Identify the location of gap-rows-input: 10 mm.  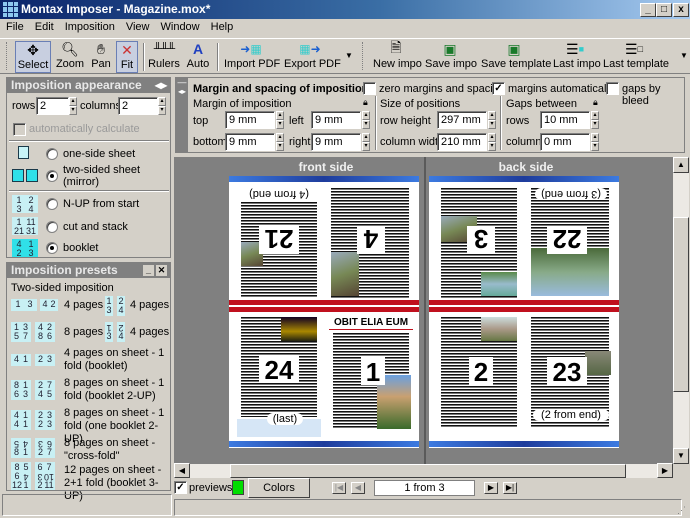
(565, 120).